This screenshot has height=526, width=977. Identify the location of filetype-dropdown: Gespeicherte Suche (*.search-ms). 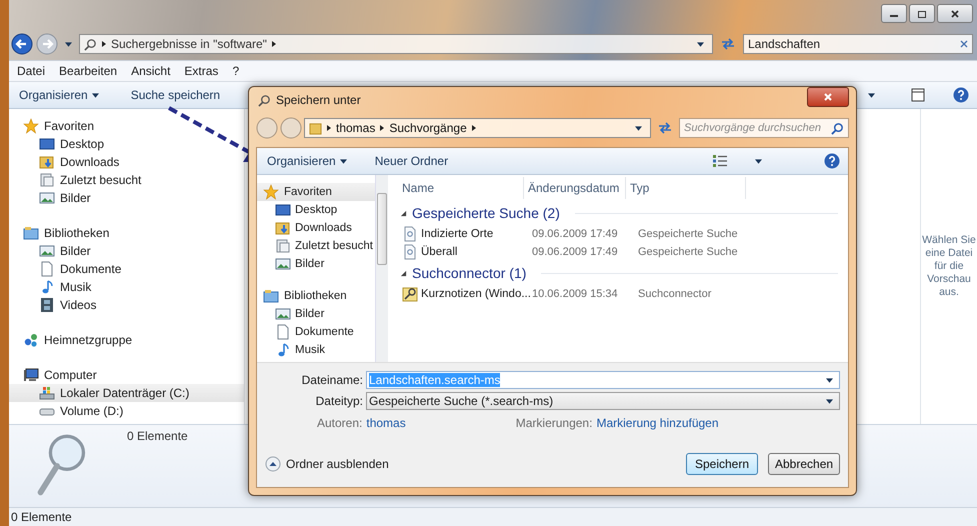
(603, 401).